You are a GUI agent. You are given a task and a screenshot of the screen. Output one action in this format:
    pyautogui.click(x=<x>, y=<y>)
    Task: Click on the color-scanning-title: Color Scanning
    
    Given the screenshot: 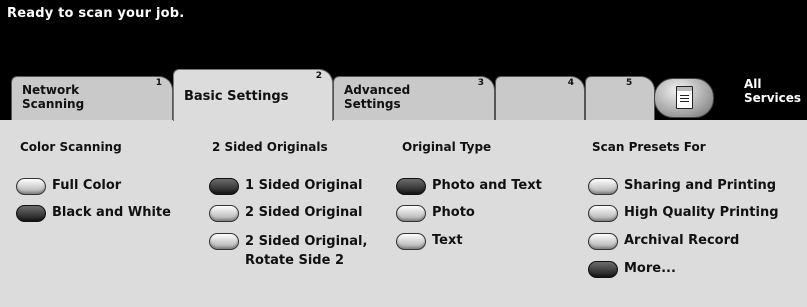 What is the action you would take?
    pyautogui.click(x=71, y=147)
    